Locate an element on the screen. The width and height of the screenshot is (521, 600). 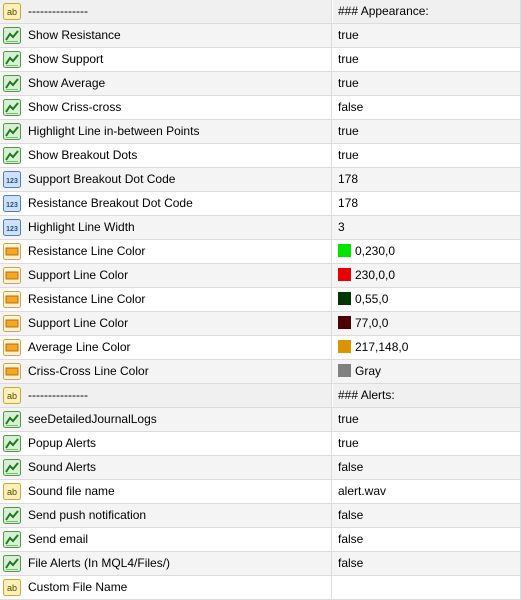
parameter-row: Popup Alerts true is located at coordinates (260, 444).